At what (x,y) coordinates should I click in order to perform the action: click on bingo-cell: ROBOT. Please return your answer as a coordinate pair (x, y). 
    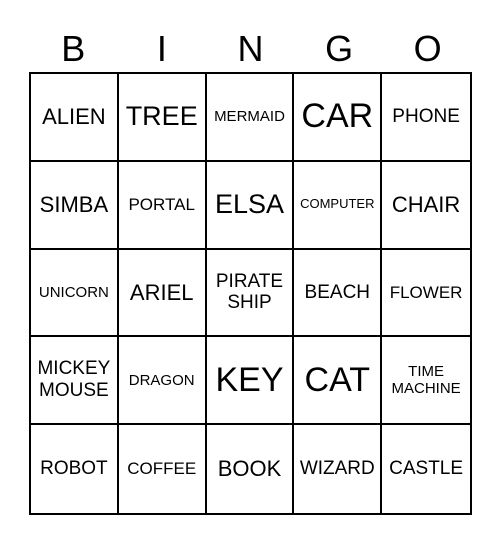
    Looking at the image, I should click on (75, 469).